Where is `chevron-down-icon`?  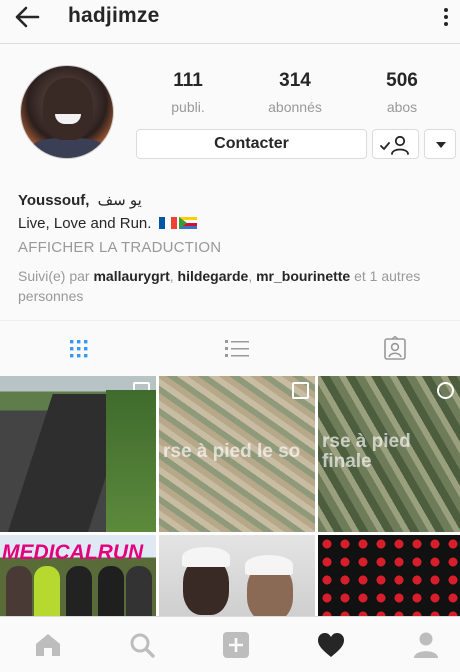
chevron-down-icon is located at coordinates (441, 145).